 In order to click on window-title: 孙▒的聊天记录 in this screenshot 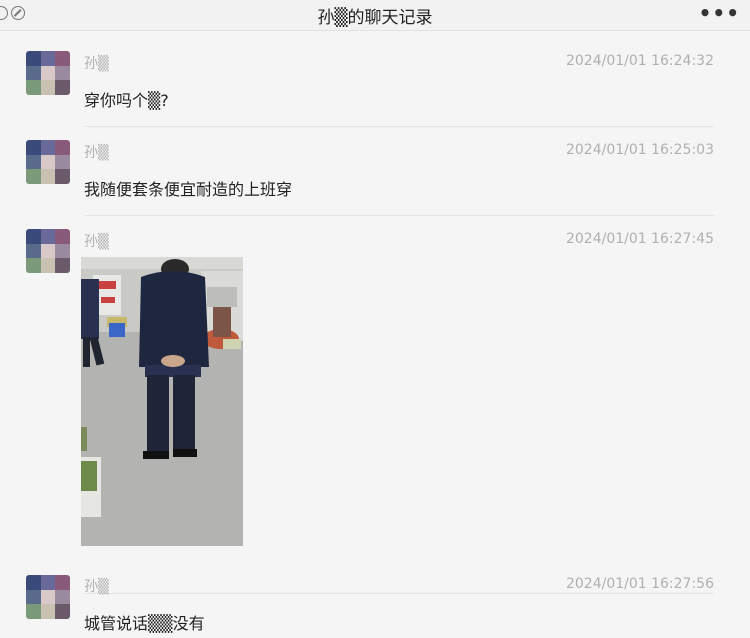, I will do `click(375, 18)`.